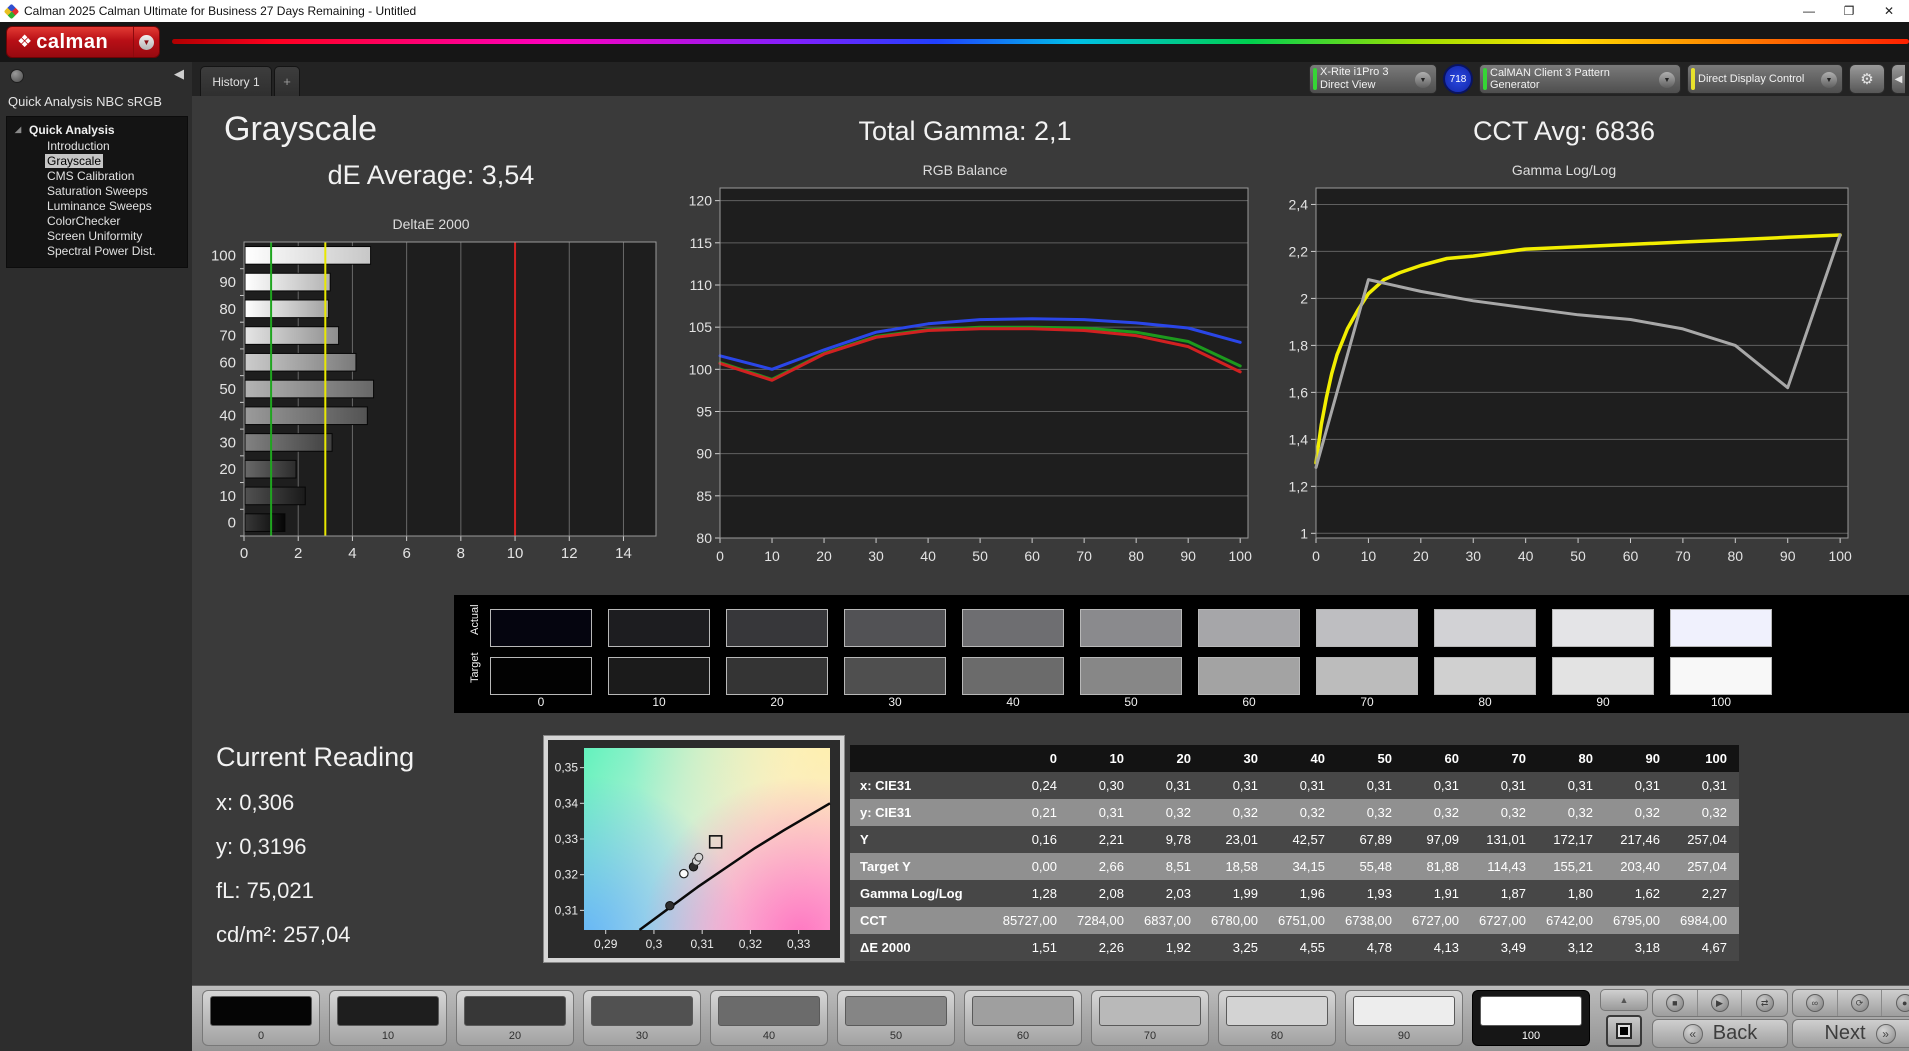 The width and height of the screenshot is (1909, 1051). Describe the element at coordinates (1303, 866) in the screenshot. I see `table-cell: 34,15` at that location.